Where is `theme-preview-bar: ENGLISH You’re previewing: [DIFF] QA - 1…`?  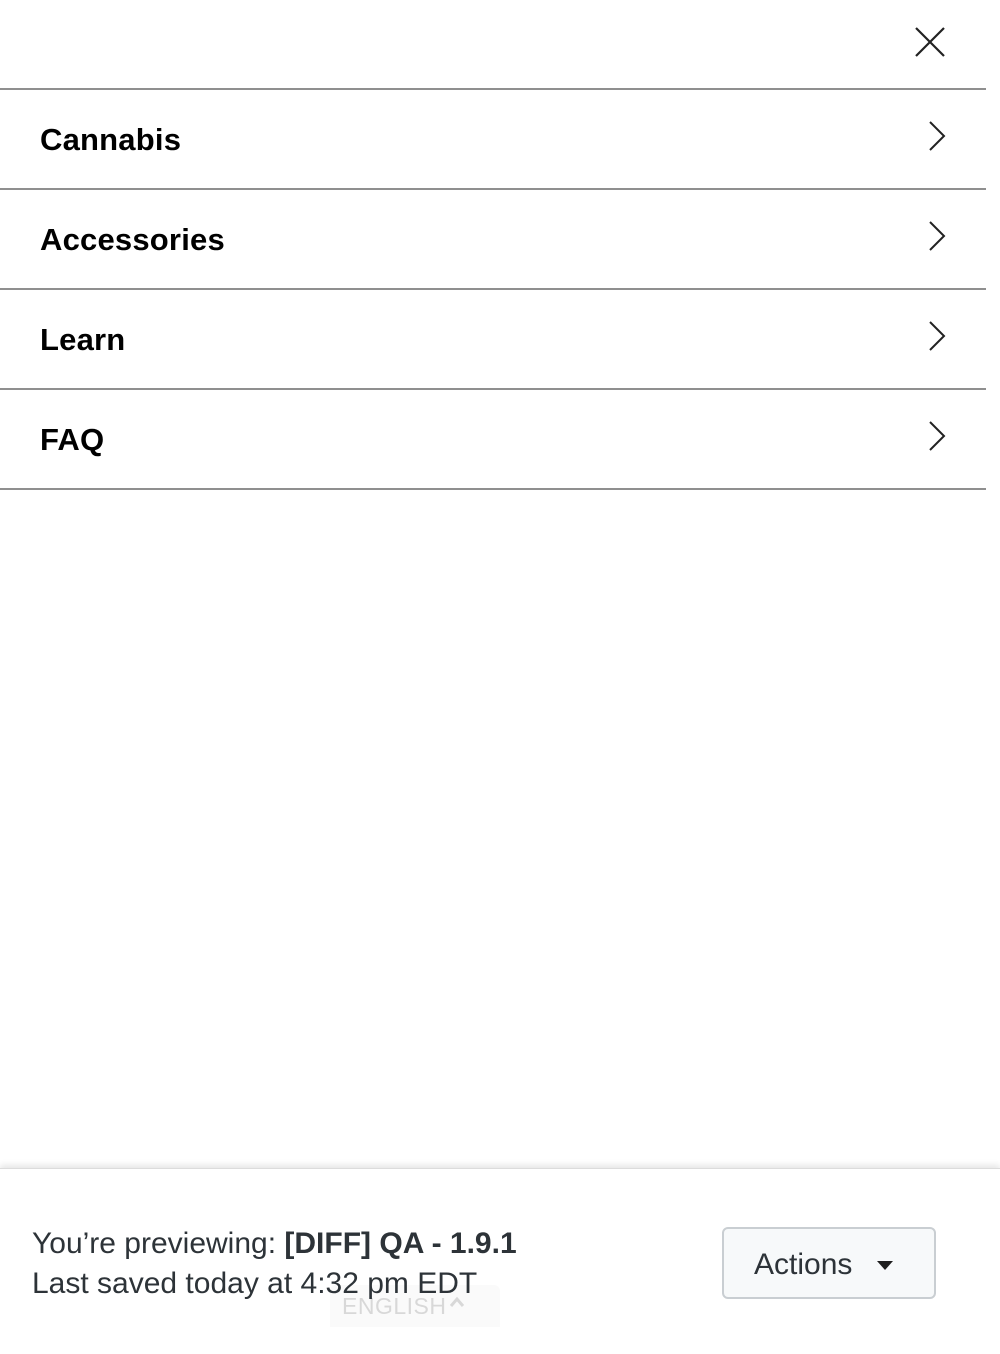 theme-preview-bar: ENGLISH You’re previewing: [DIFF] QA - 1… is located at coordinates (500, 1261).